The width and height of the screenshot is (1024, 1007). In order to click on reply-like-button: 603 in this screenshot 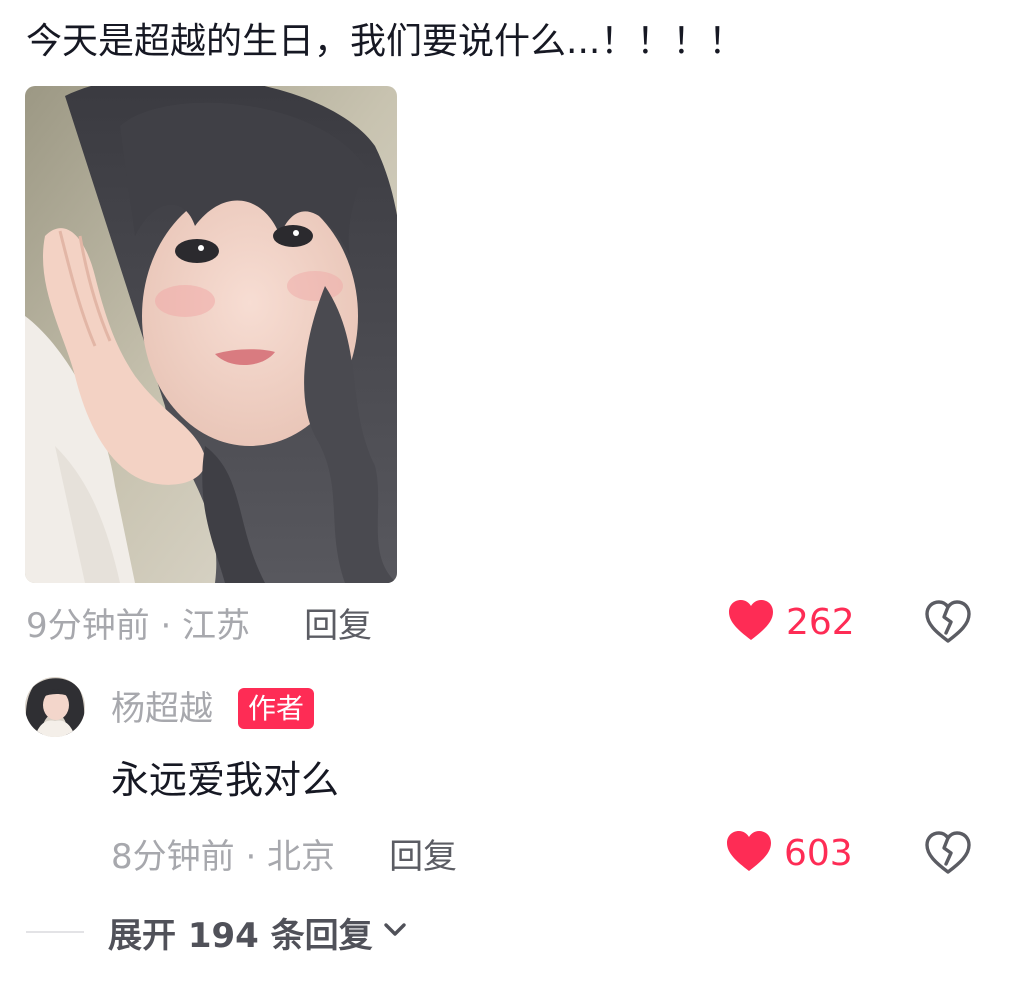, I will do `click(789, 853)`.